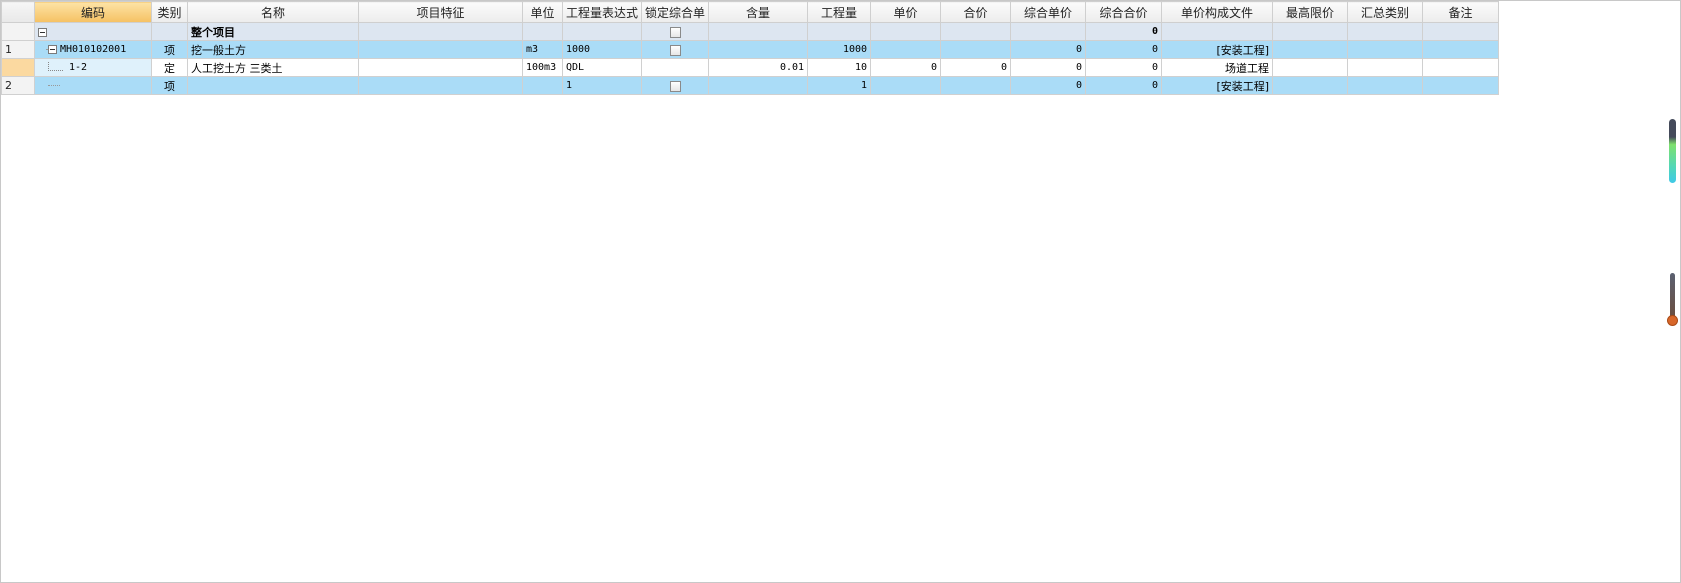 Image resolution: width=1681 pixels, height=583 pixels. I want to click on col-header-price-file: 单价构成文件, so click(1217, 12).